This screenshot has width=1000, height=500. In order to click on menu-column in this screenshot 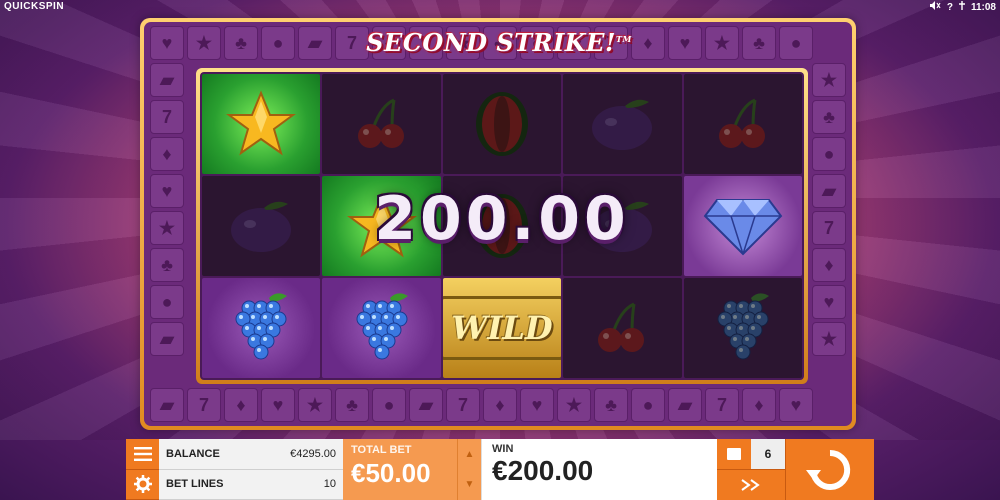, I will do `click(142, 469)`.